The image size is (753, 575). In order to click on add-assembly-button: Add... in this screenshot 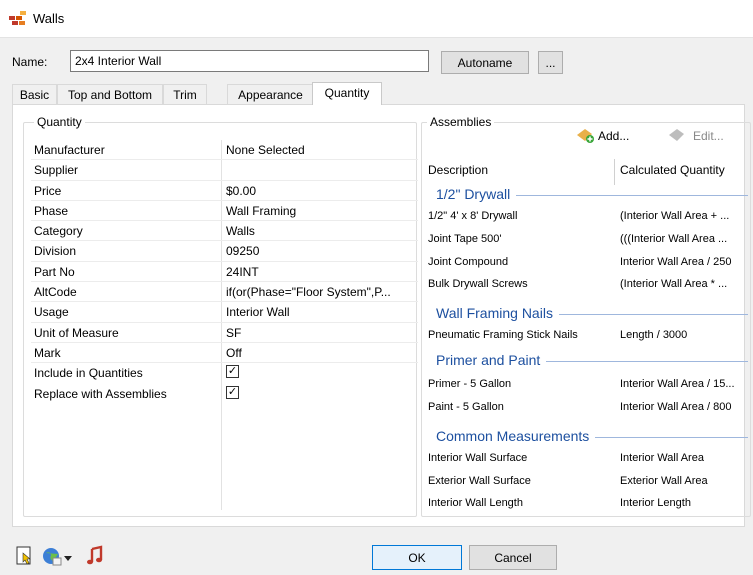, I will do `click(602, 136)`.